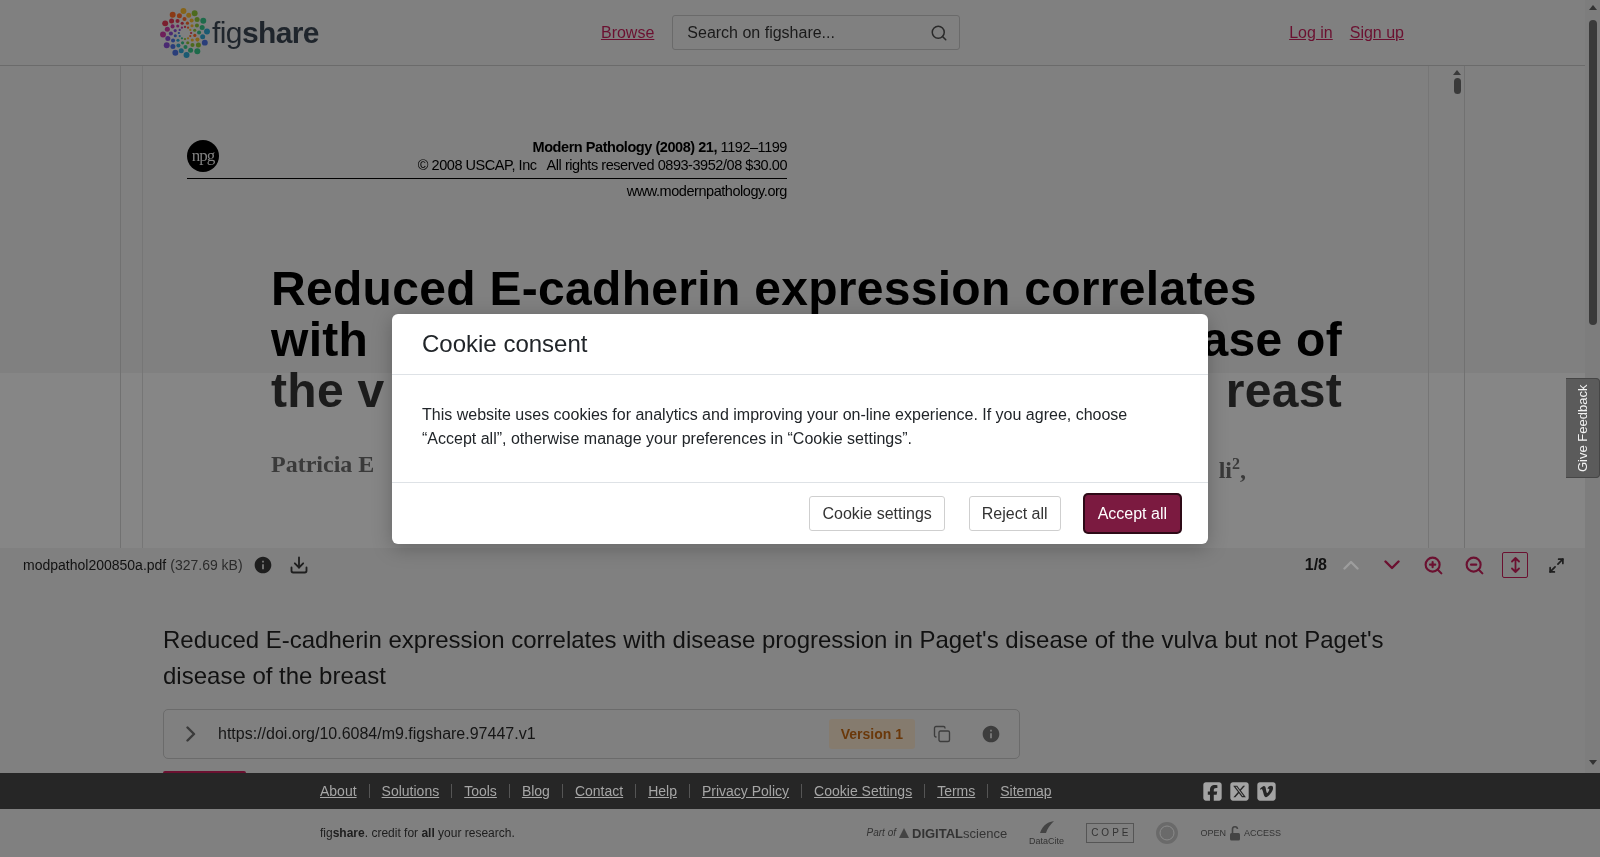 Image resolution: width=1600 pixels, height=857 pixels. What do you see at coordinates (764, 288) in the screenshot?
I see `document-title-text: Reduced E-cadherin expression correlates` at bounding box center [764, 288].